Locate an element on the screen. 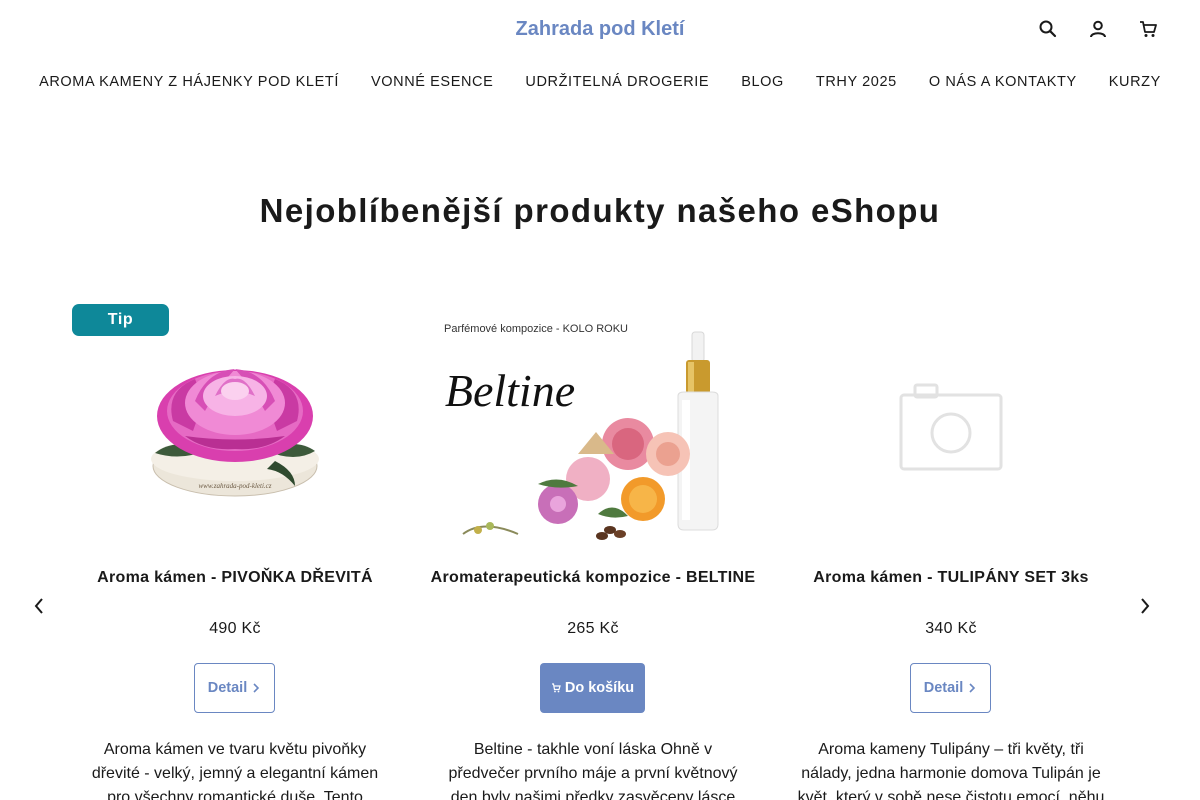  product-price: 340 Kč is located at coordinates (951, 628).